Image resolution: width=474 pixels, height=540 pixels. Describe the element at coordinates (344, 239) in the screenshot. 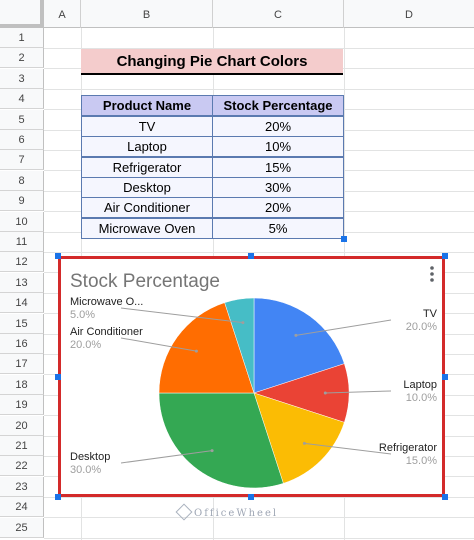

I see `fill-handle` at that location.